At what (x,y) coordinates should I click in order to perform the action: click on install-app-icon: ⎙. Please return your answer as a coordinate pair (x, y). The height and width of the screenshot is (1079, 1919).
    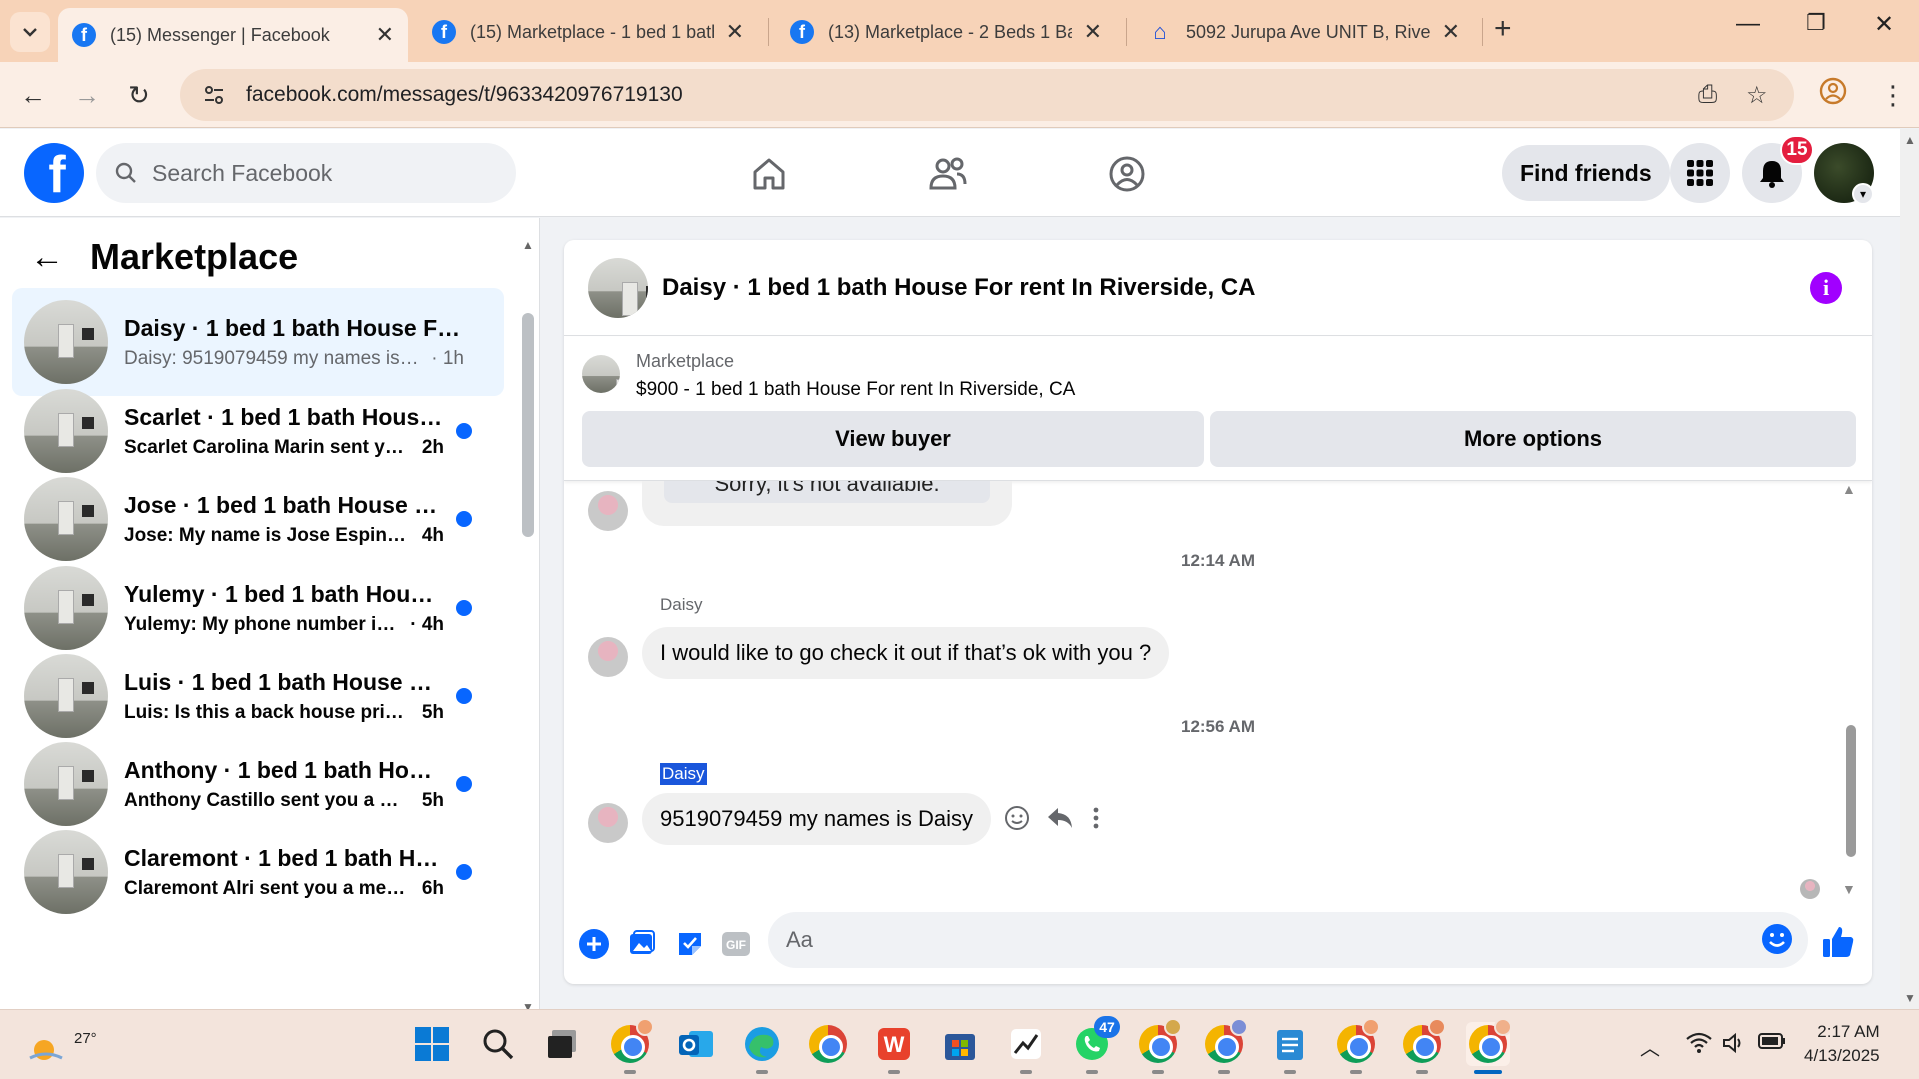
    Looking at the image, I should click on (1707, 95).